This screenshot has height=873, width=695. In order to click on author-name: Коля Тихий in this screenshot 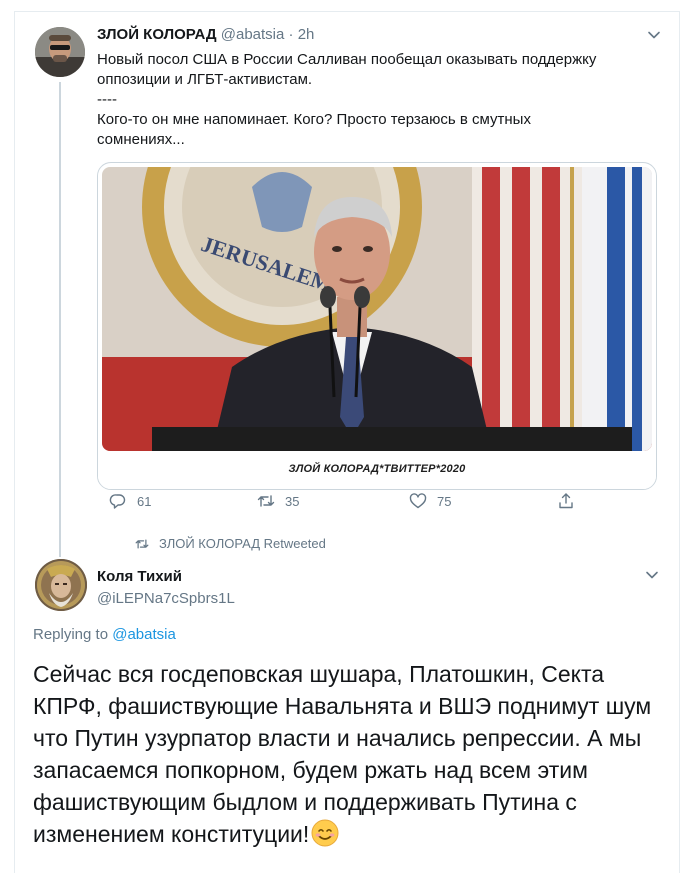, I will do `click(139, 576)`.